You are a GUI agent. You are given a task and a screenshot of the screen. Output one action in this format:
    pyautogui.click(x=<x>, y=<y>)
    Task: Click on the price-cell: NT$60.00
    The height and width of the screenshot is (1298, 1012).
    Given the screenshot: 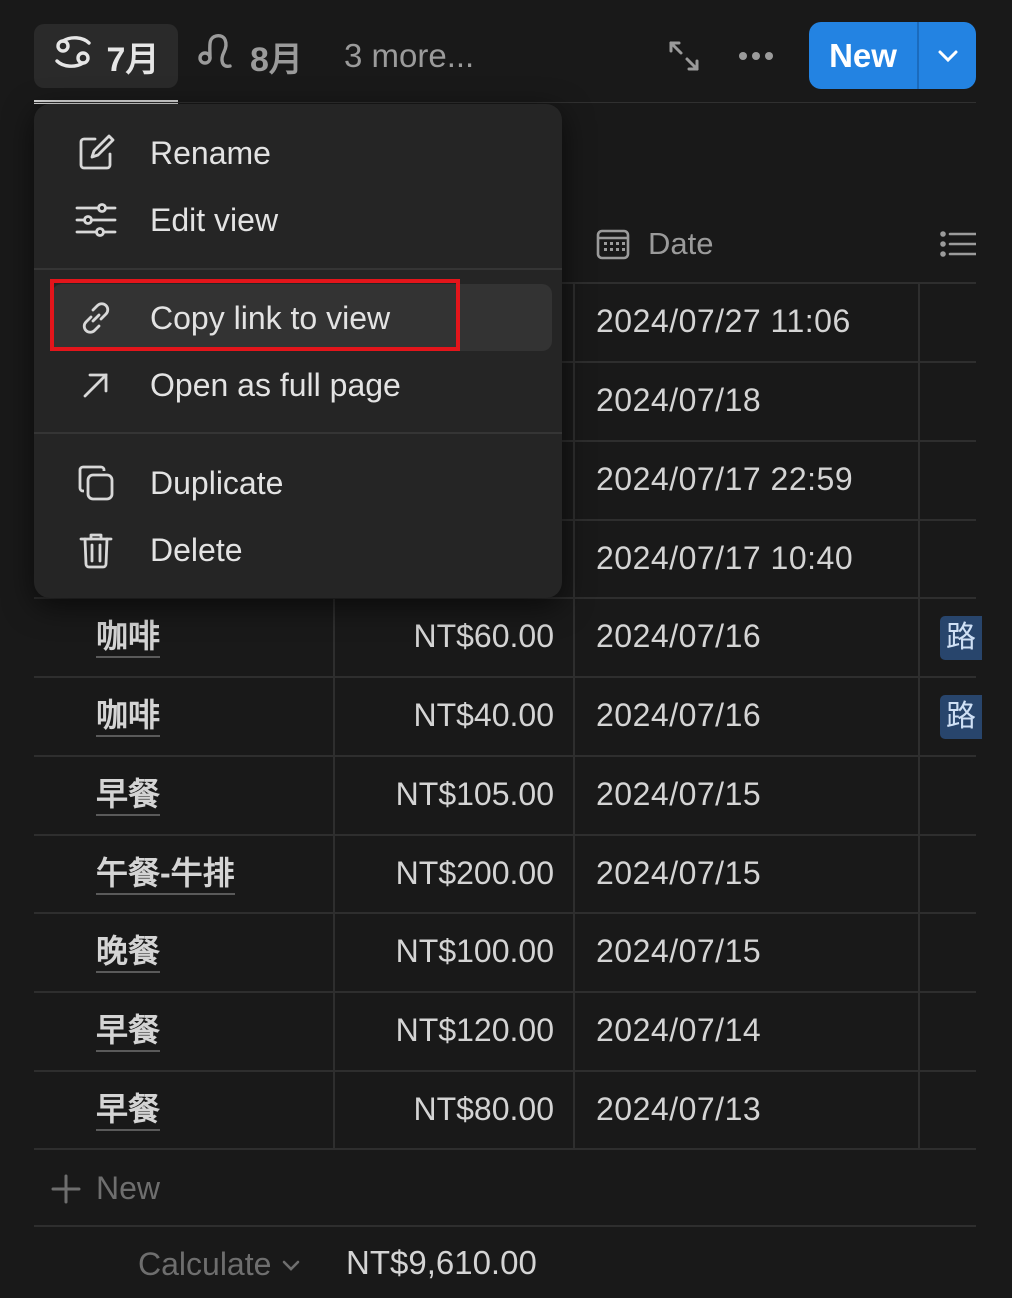 What is the action you would take?
    pyautogui.click(x=483, y=636)
    